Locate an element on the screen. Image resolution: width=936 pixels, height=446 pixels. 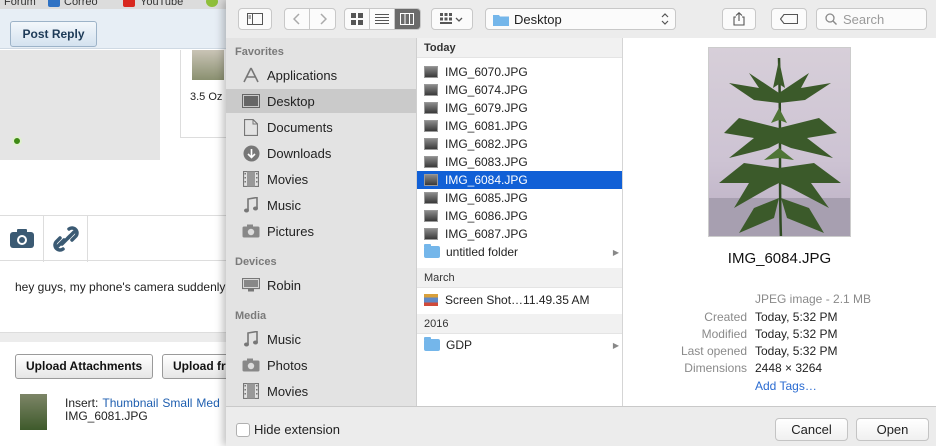
sidebar-item-desktop: Desktop is located at coordinates (321, 101).